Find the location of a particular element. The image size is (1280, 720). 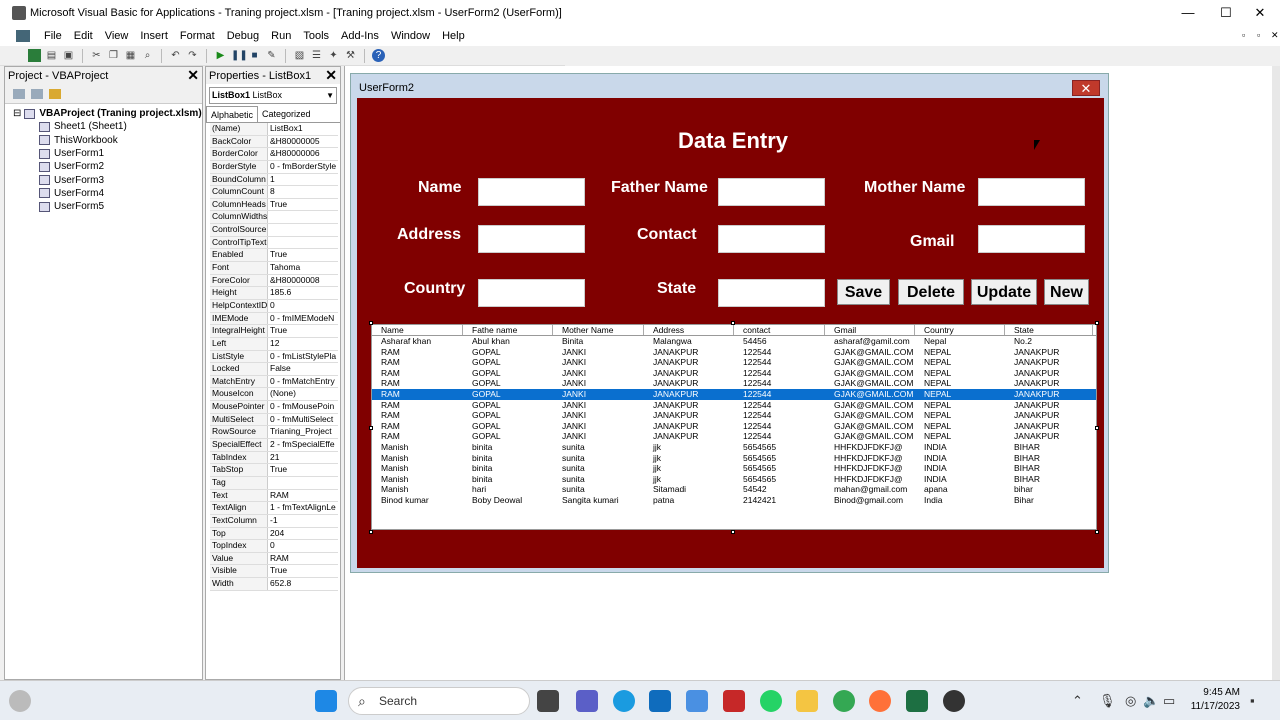

property-row: SpecialEffect 2 - fmSpecialEffe is located at coordinates (274, 445).